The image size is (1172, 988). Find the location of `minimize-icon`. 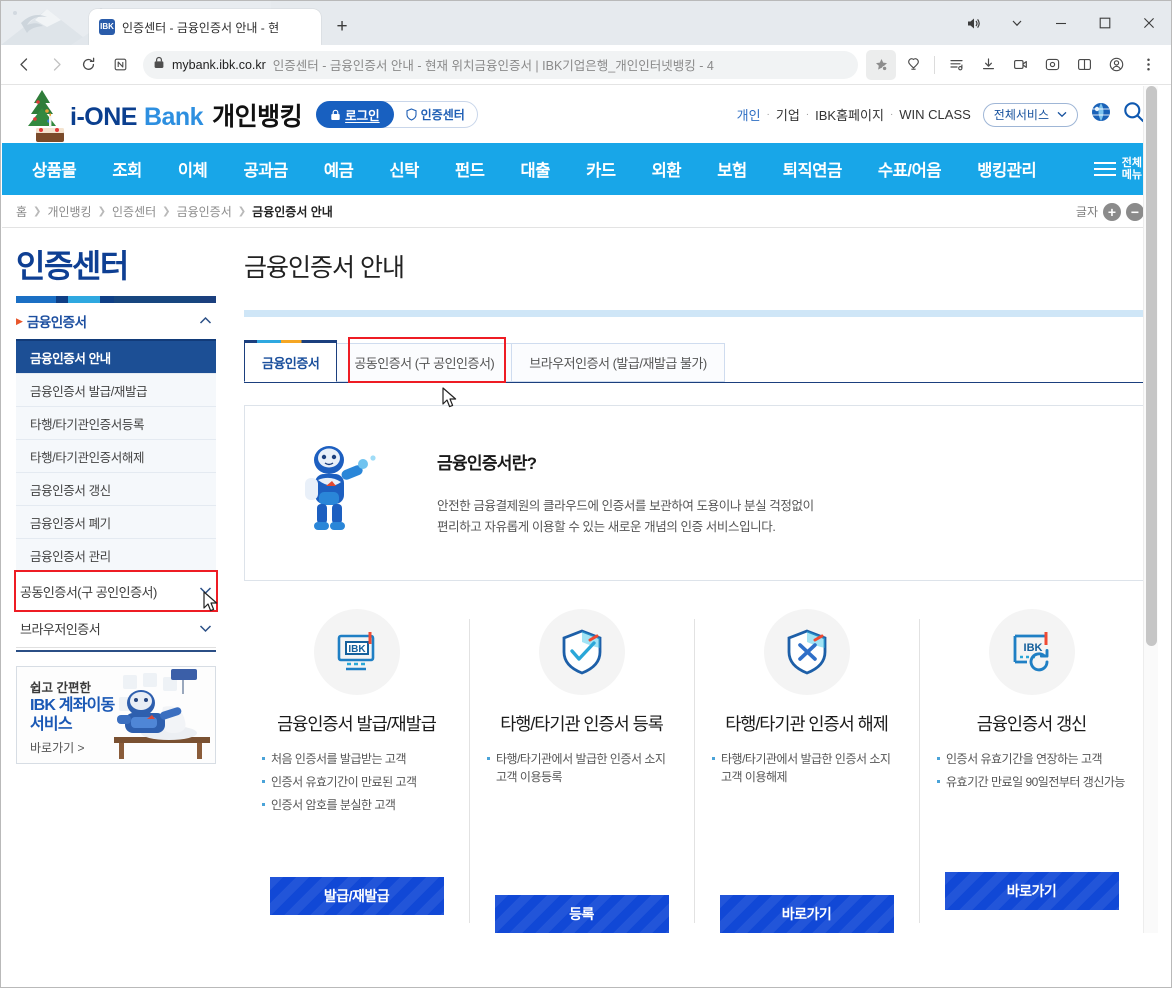

minimize-icon is located at coordinates (1061, 23).